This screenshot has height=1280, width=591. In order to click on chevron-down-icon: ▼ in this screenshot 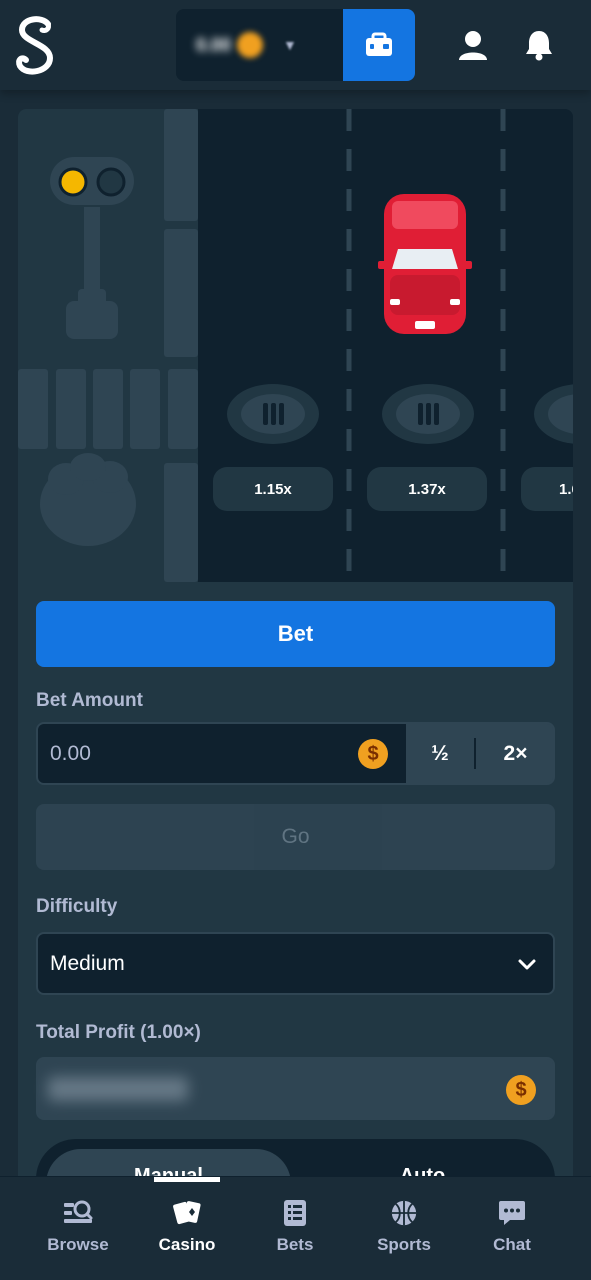, I will do `click(290, 45)`.